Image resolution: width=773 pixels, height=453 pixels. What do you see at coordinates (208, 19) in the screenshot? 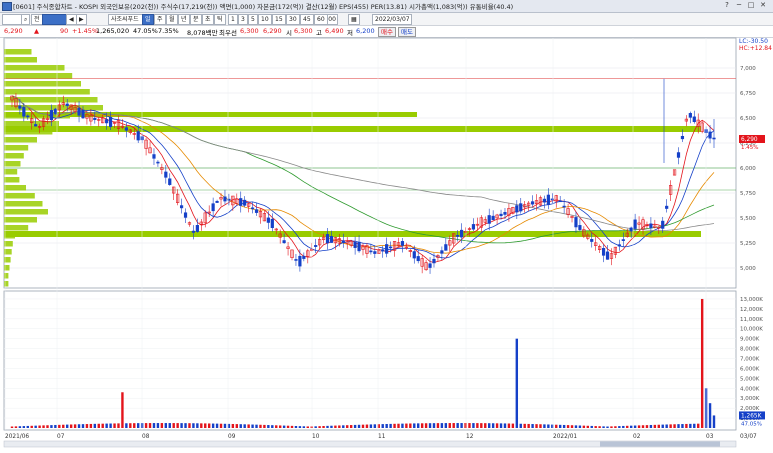
I see `period-button-4: 초` at bounding box center [208, 19].